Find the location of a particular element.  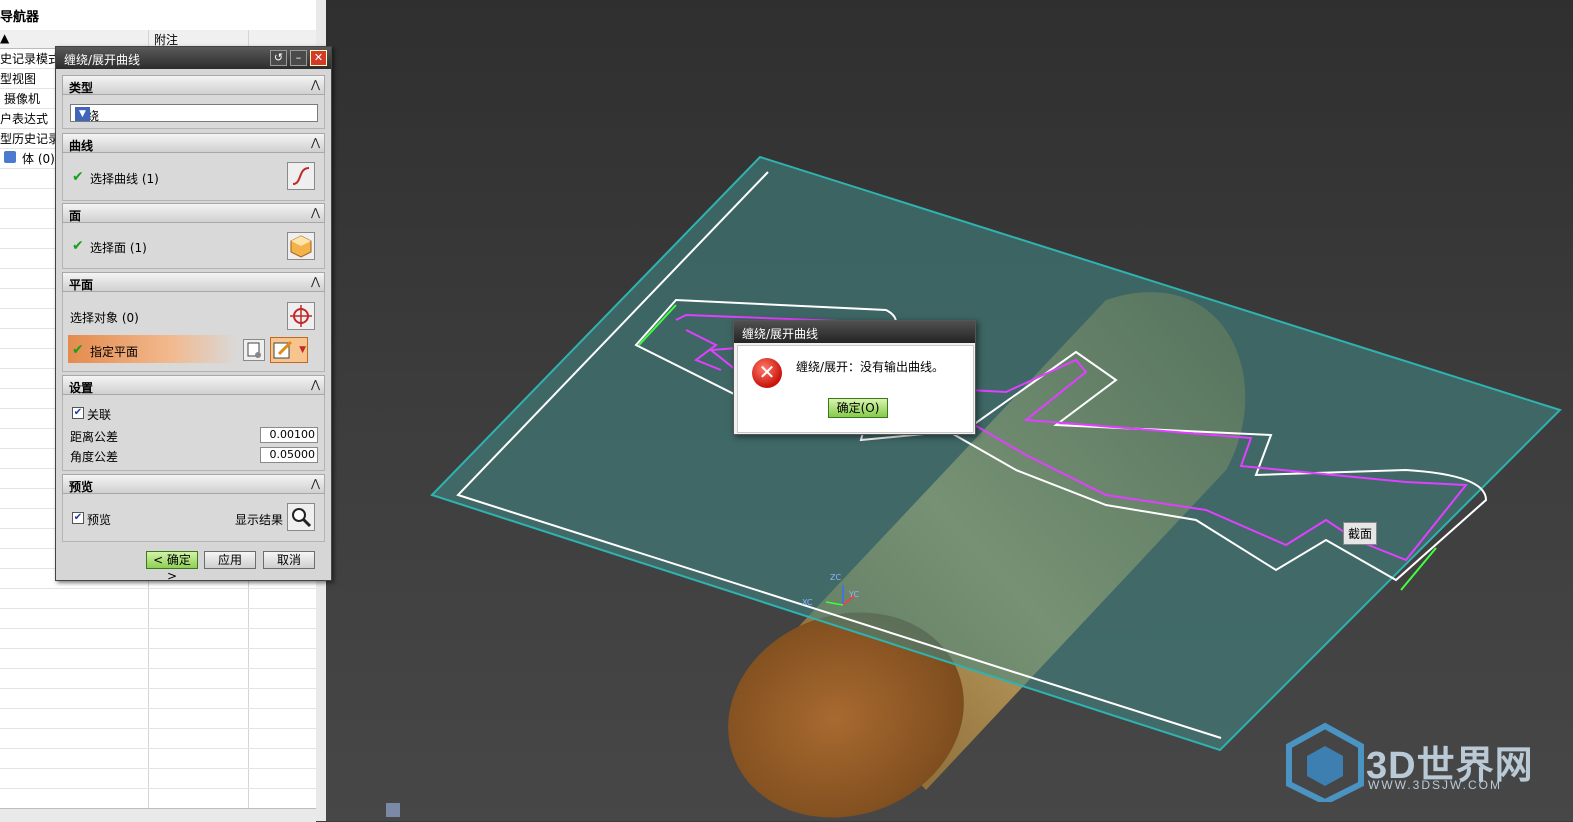

plane-inferred-icon is located at coordinates (283, 349).